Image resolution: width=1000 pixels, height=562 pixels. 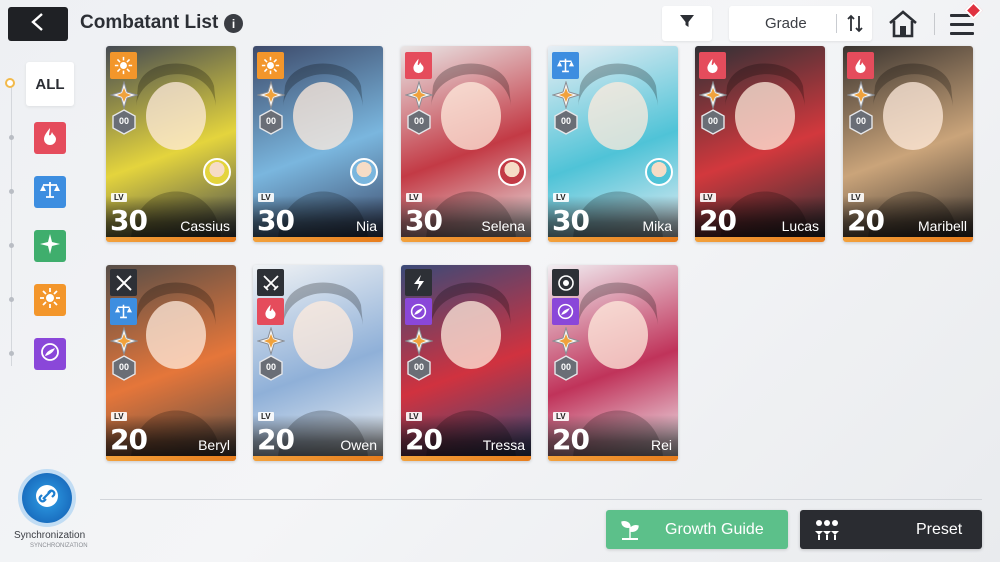 I want to click on growth-guide-button: Growth Guide, so click(x=697, y=529).